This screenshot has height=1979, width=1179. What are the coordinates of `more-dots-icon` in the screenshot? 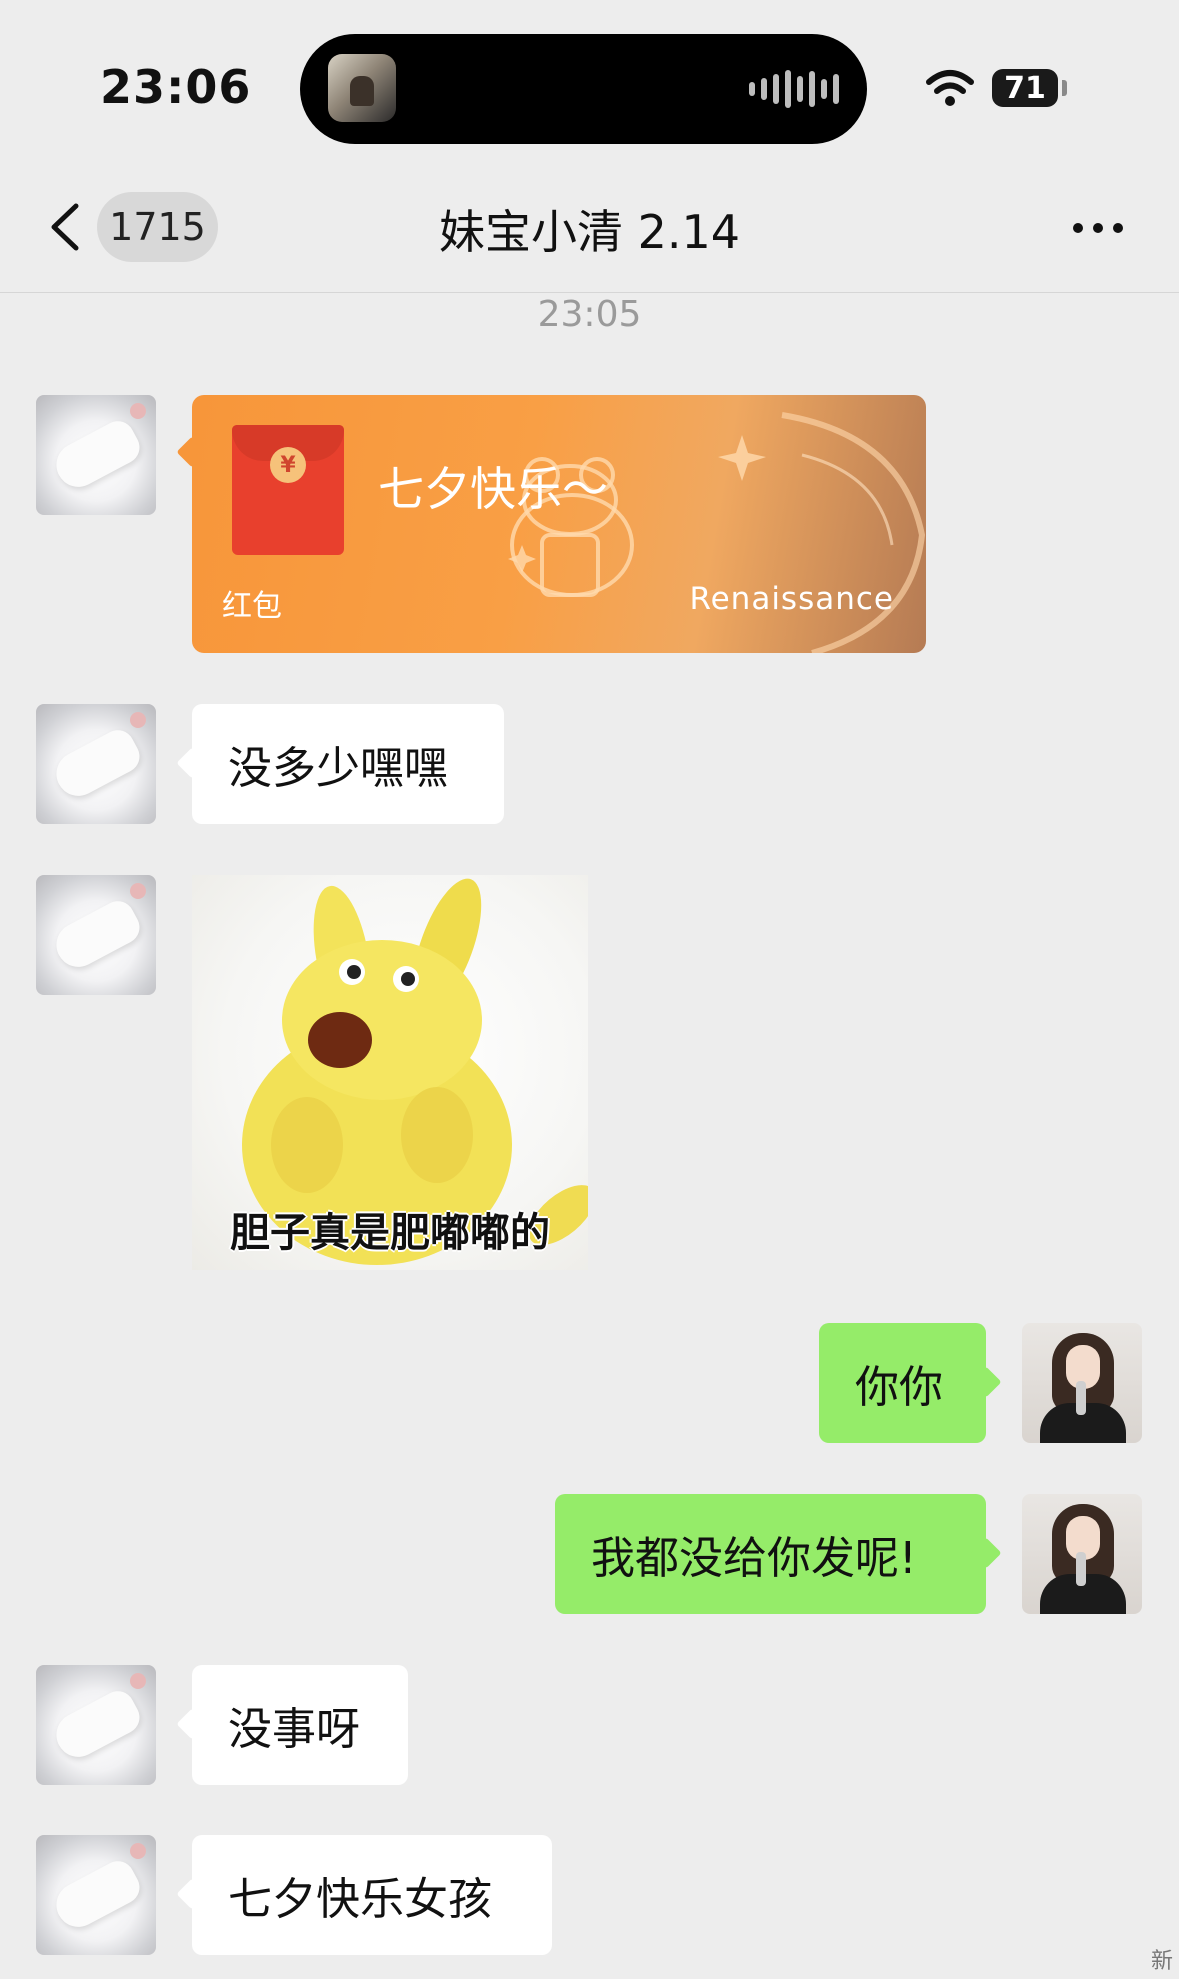 It's located at (1098, 228).